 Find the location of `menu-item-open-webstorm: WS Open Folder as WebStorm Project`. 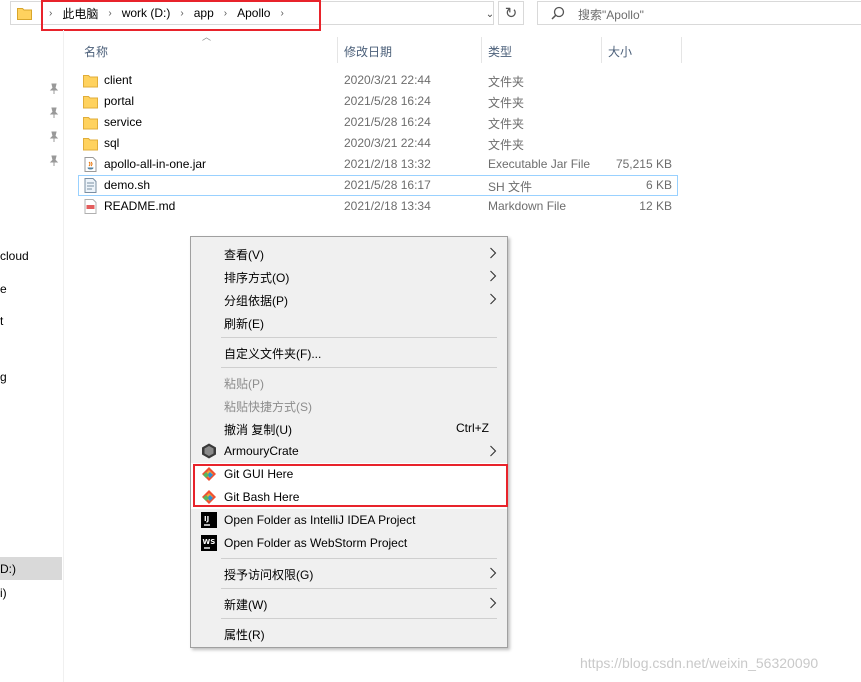

menu-item-open-webstorm: WS Open Folder as WebStorm Project is located at coordinates (349, 543).